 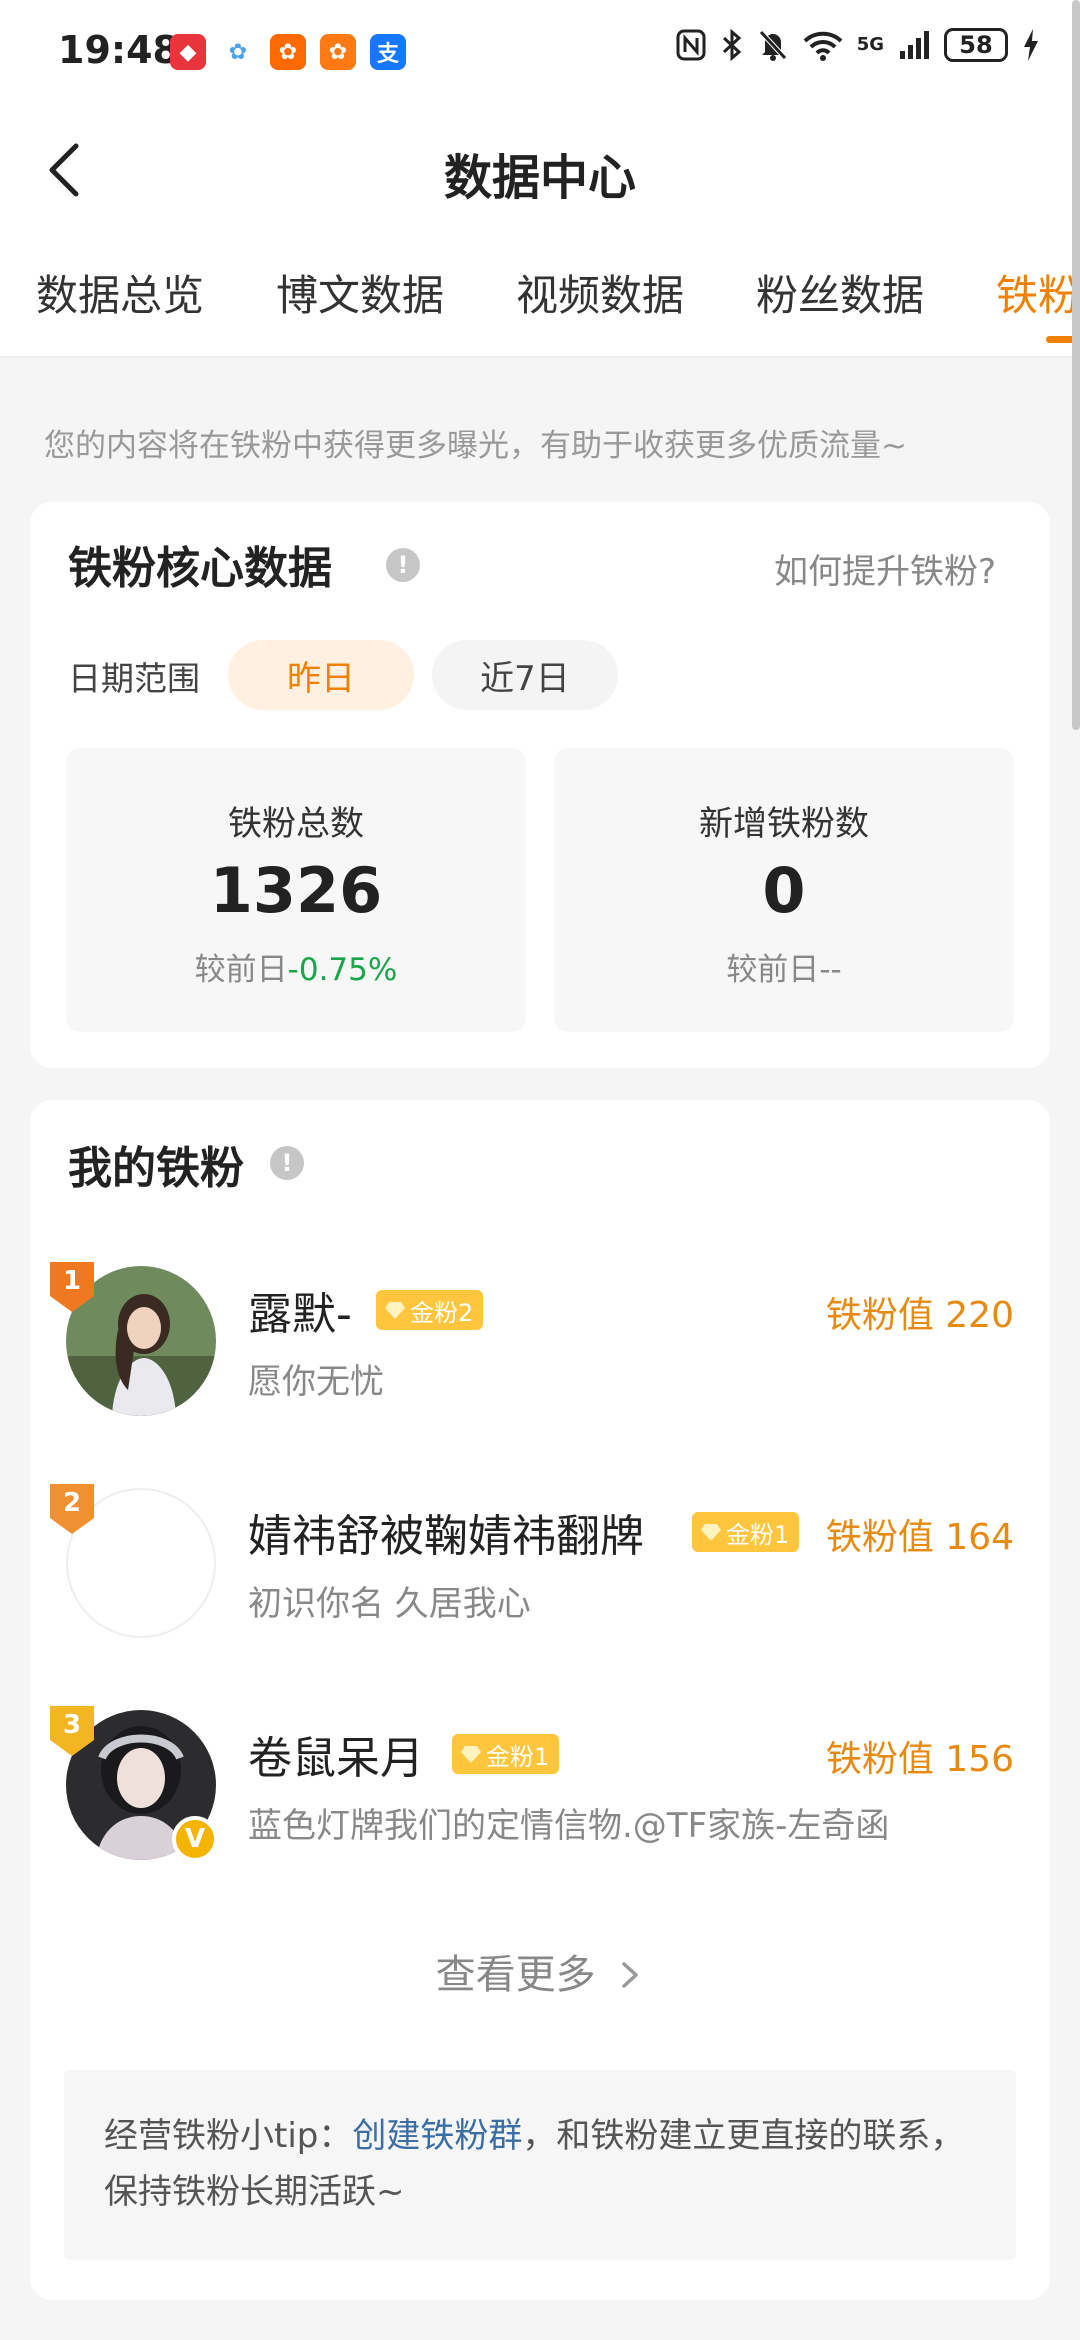 I want to click on stat-new-fans: 新增铁粉数 0 较前日--, so click(x=784, y=890).